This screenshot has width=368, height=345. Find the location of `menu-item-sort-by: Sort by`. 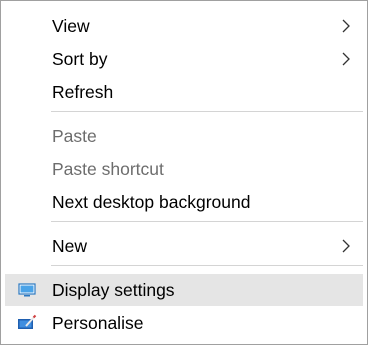

menu-item-sort-by: Sort by is located at coordinates (184, 59).